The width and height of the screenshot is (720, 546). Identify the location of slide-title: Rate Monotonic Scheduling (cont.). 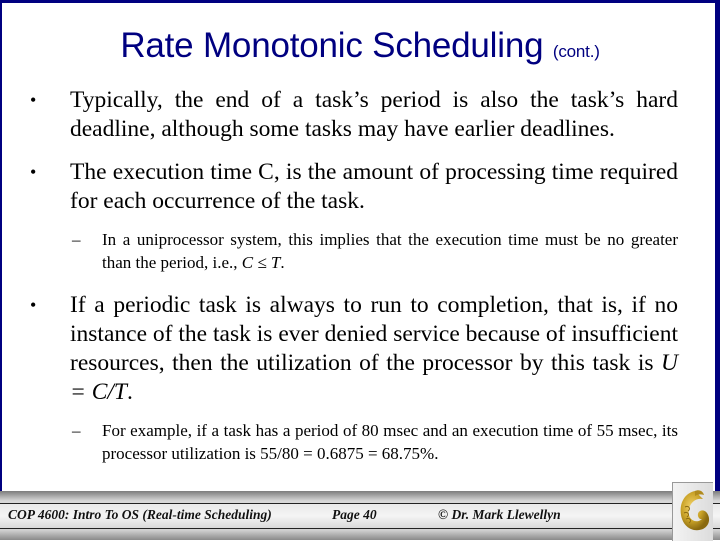
(360, 46).